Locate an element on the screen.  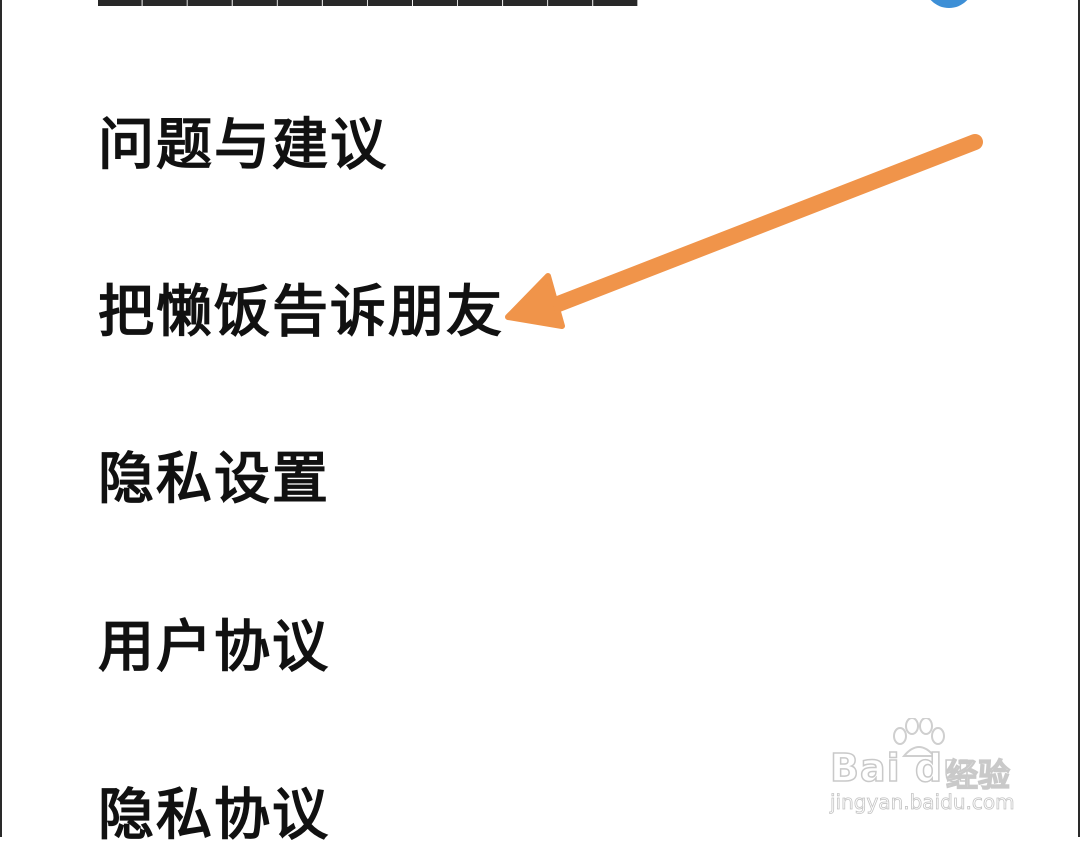
watermark-url: jingyan.baidu.com is located at coordinates (922, 802).